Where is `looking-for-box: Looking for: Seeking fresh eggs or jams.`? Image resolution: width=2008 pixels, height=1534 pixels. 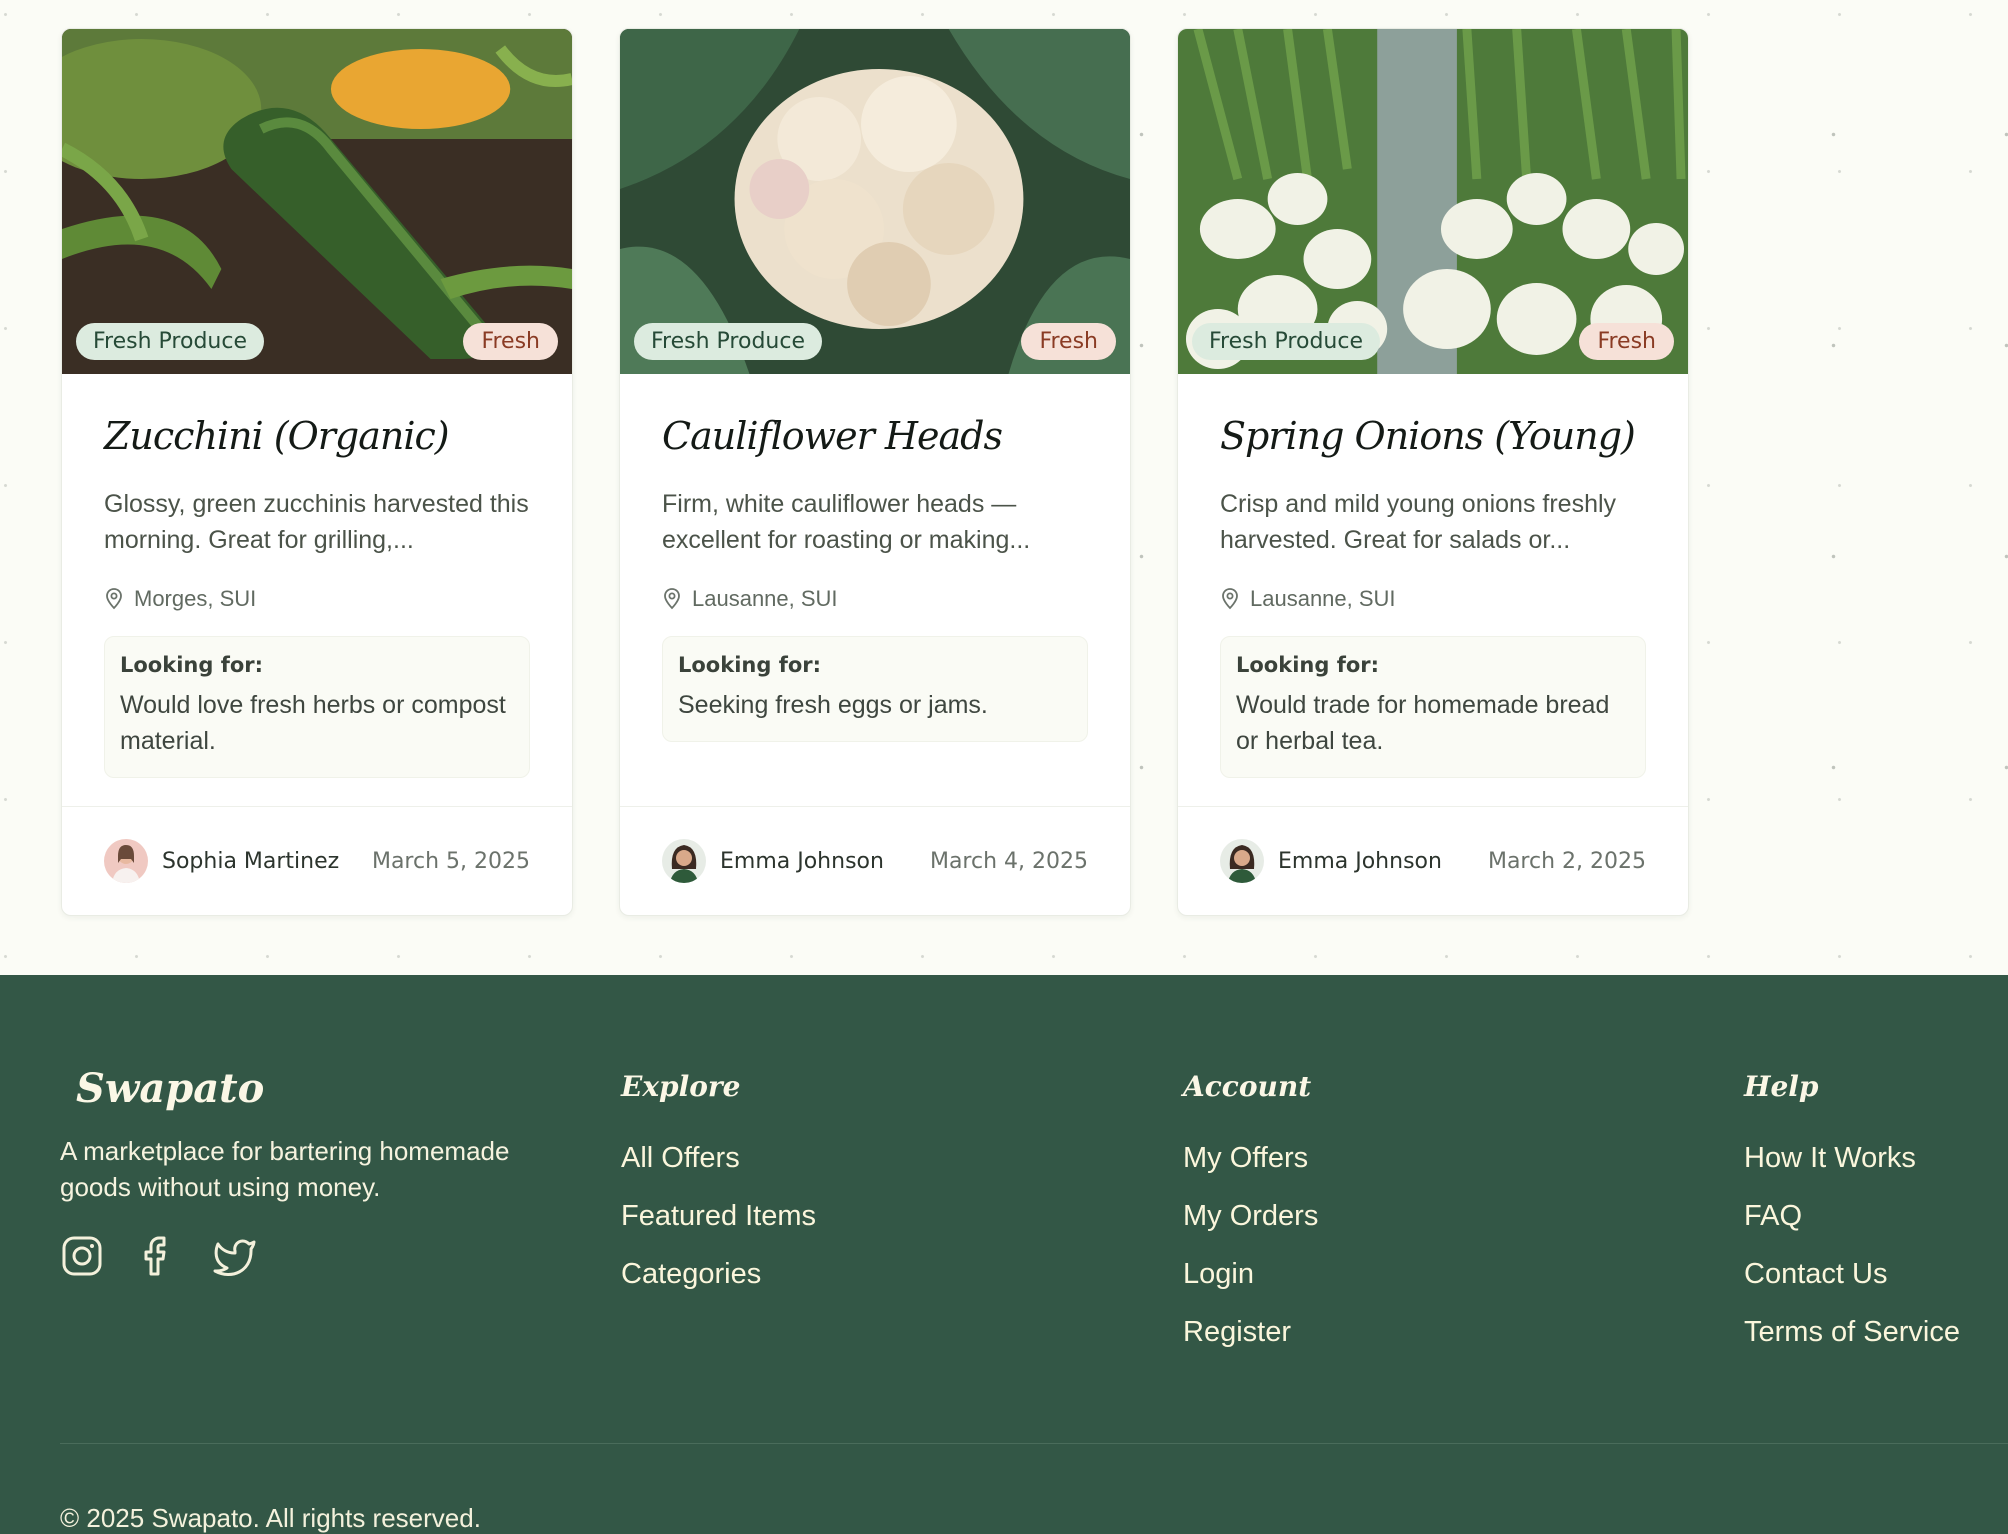
looking-for-box: Looking for: Seeking fresh eggs or jams. is located at coordinates (875, 689).